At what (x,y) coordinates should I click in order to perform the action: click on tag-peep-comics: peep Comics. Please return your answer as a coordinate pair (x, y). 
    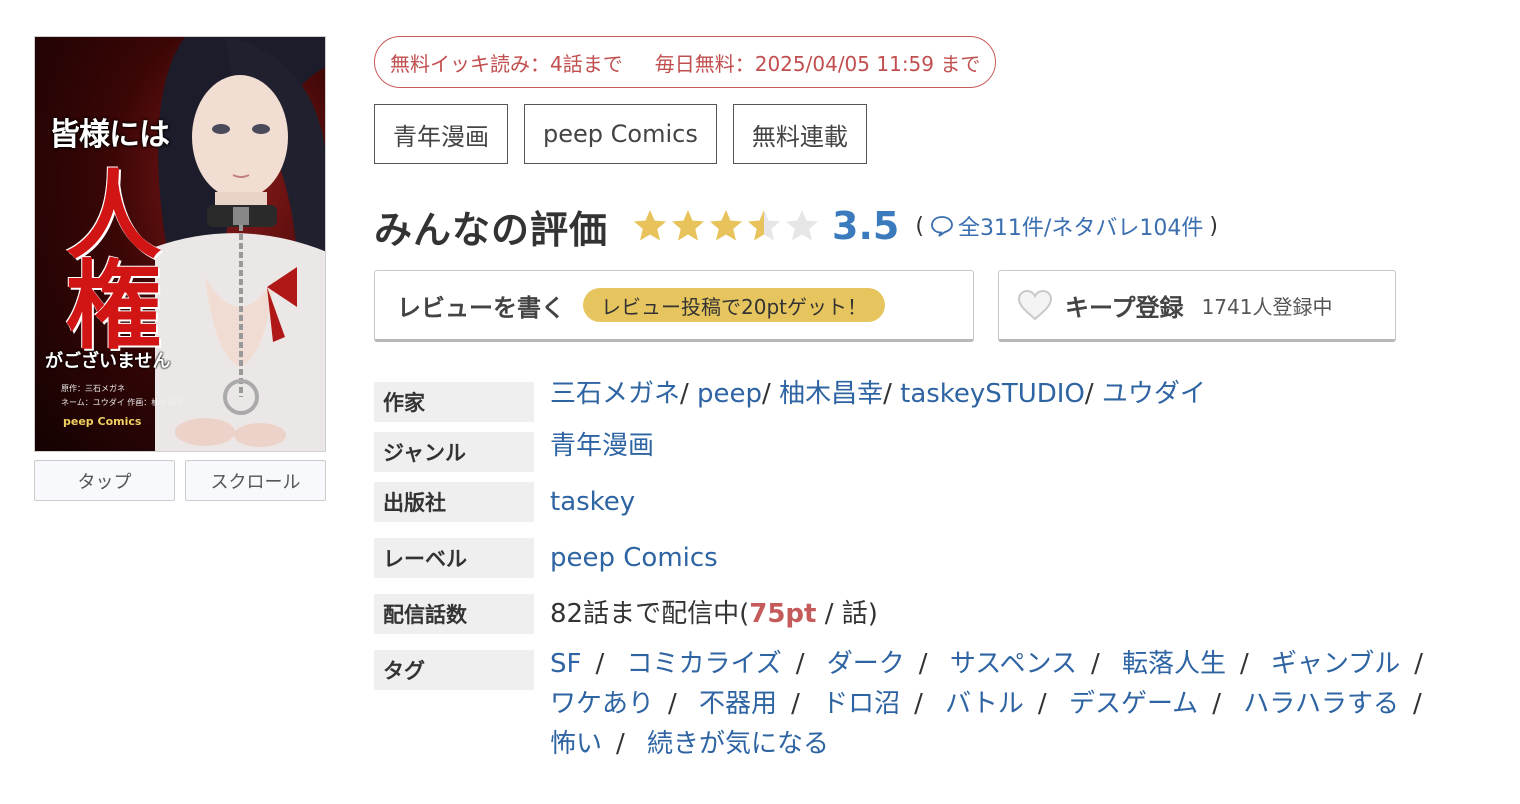
    Looking at the image, I should click on (620, 134).